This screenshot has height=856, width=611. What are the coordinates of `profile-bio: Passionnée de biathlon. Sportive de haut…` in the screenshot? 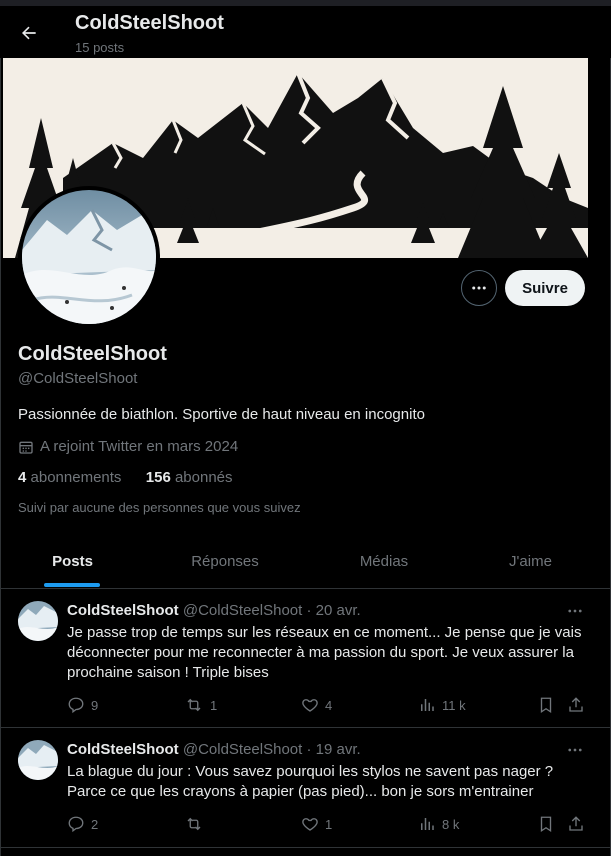 It's located at (221, 414).